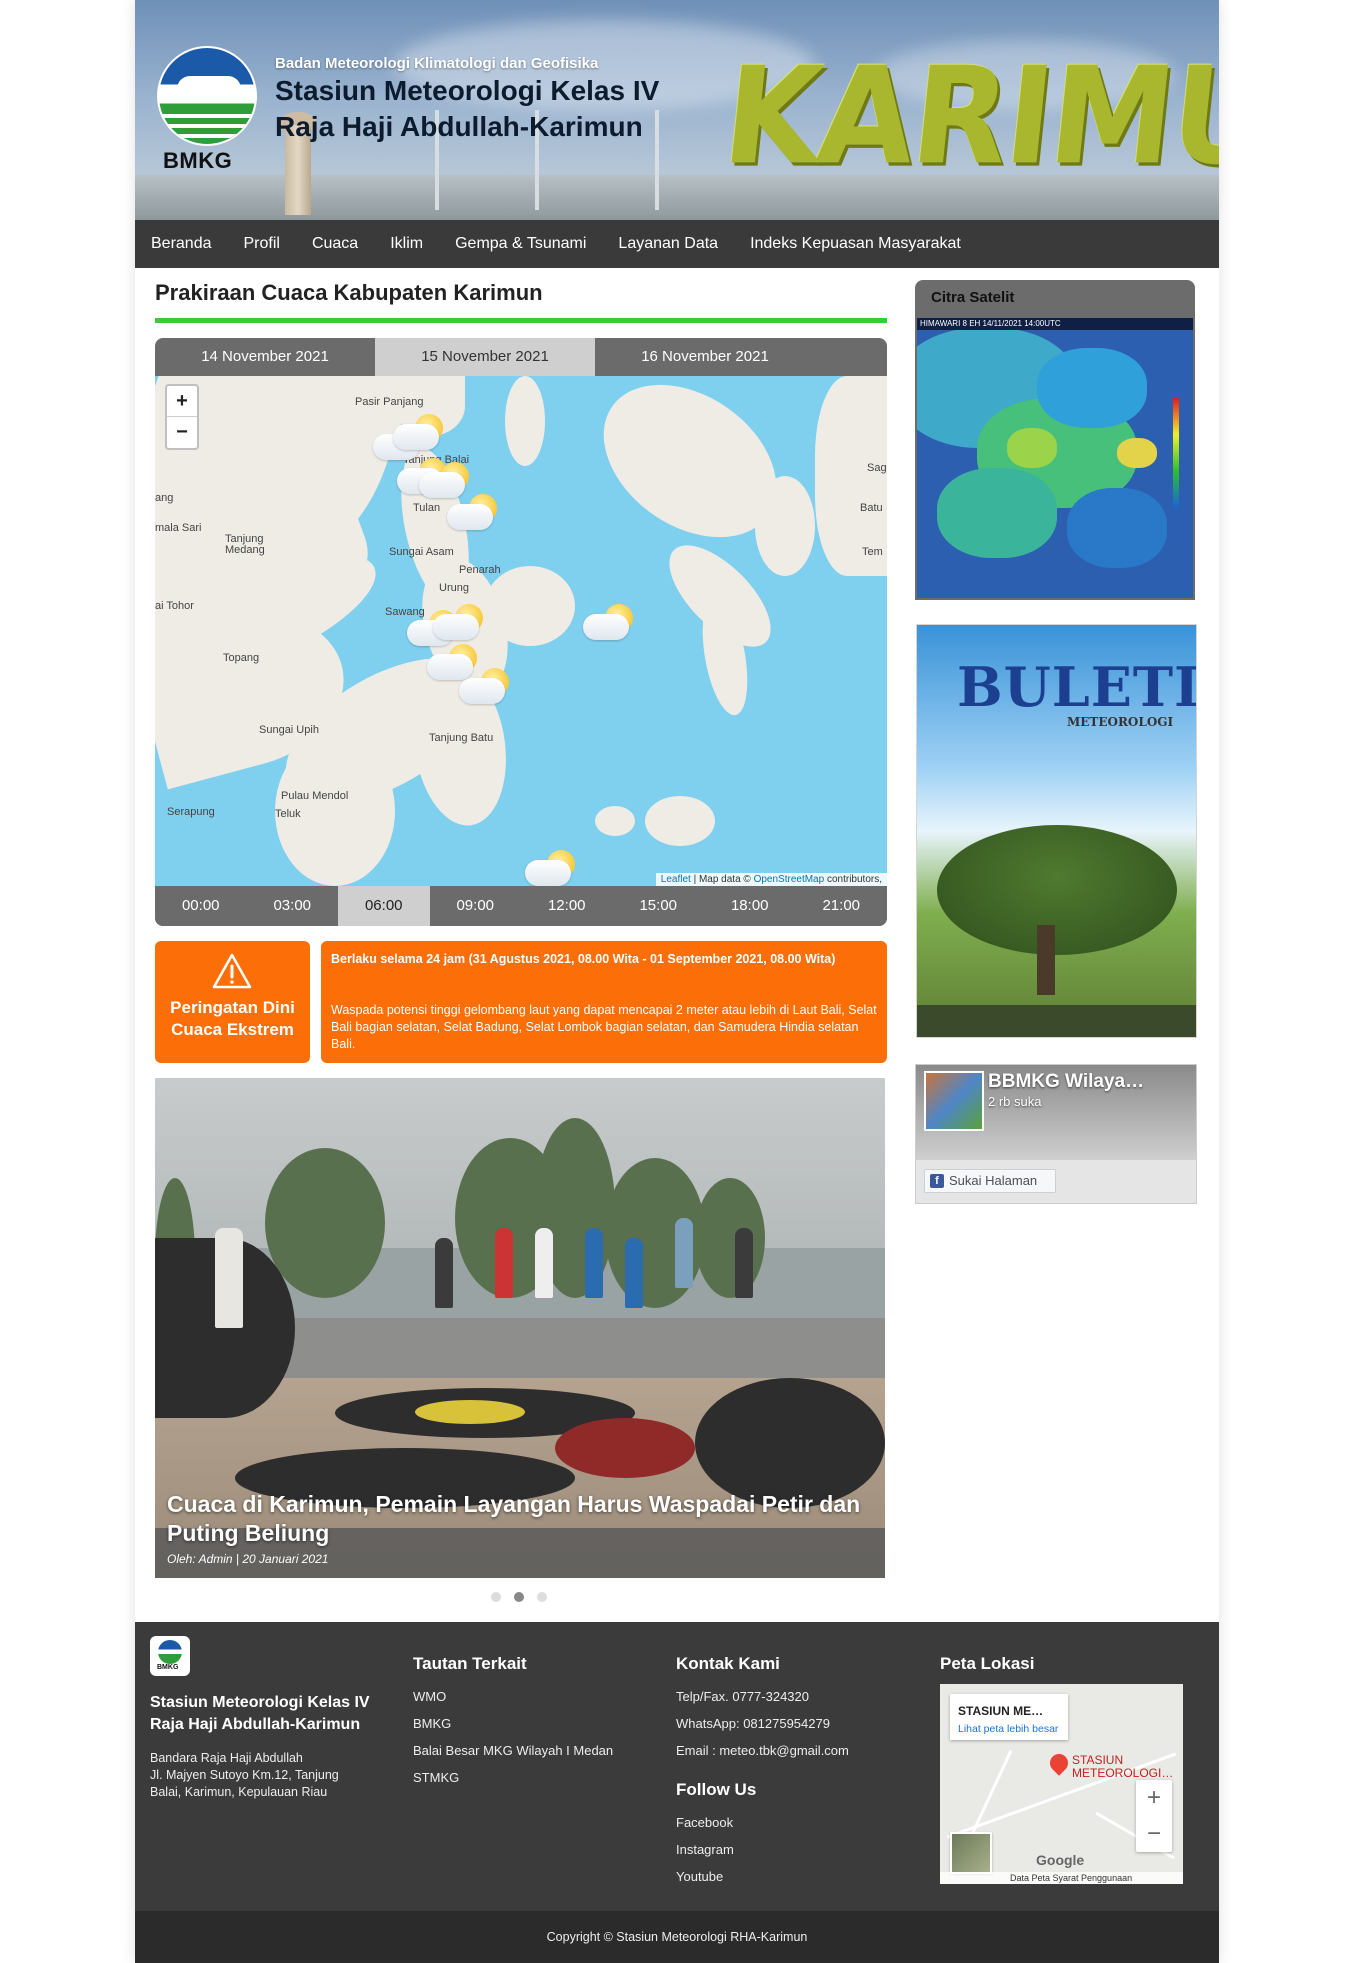  What do you see at coordinates (315, 796) in the screenshot?
I see `map-label: Pulau Mendol` at bounding box center [315, 796].